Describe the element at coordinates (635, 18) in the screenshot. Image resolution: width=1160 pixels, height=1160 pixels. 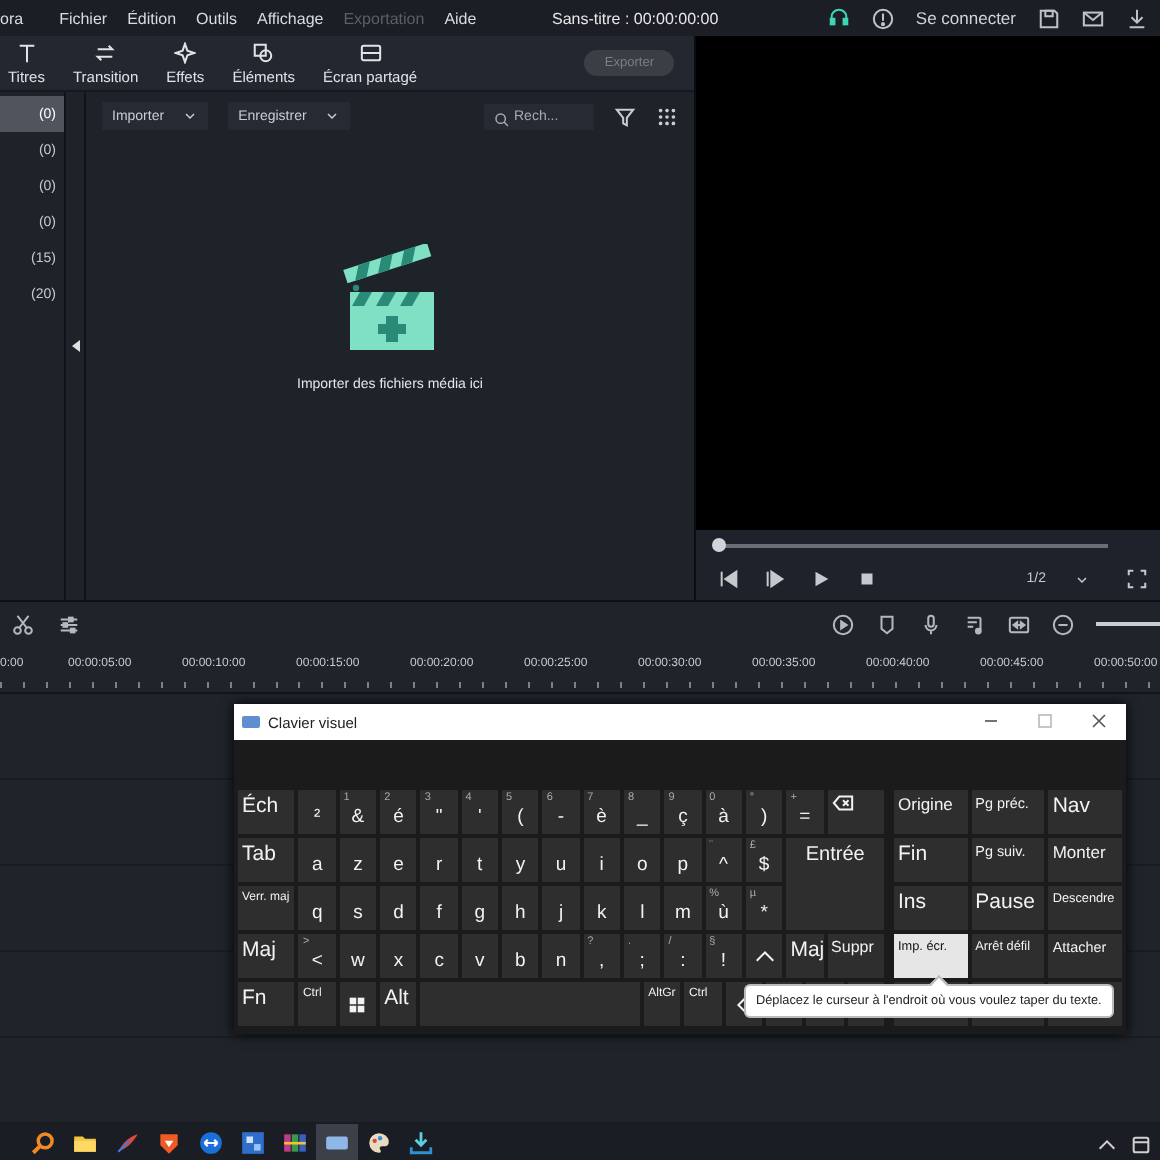
I see `project-title: Sans-titre : 00:00:00:00` at that location.